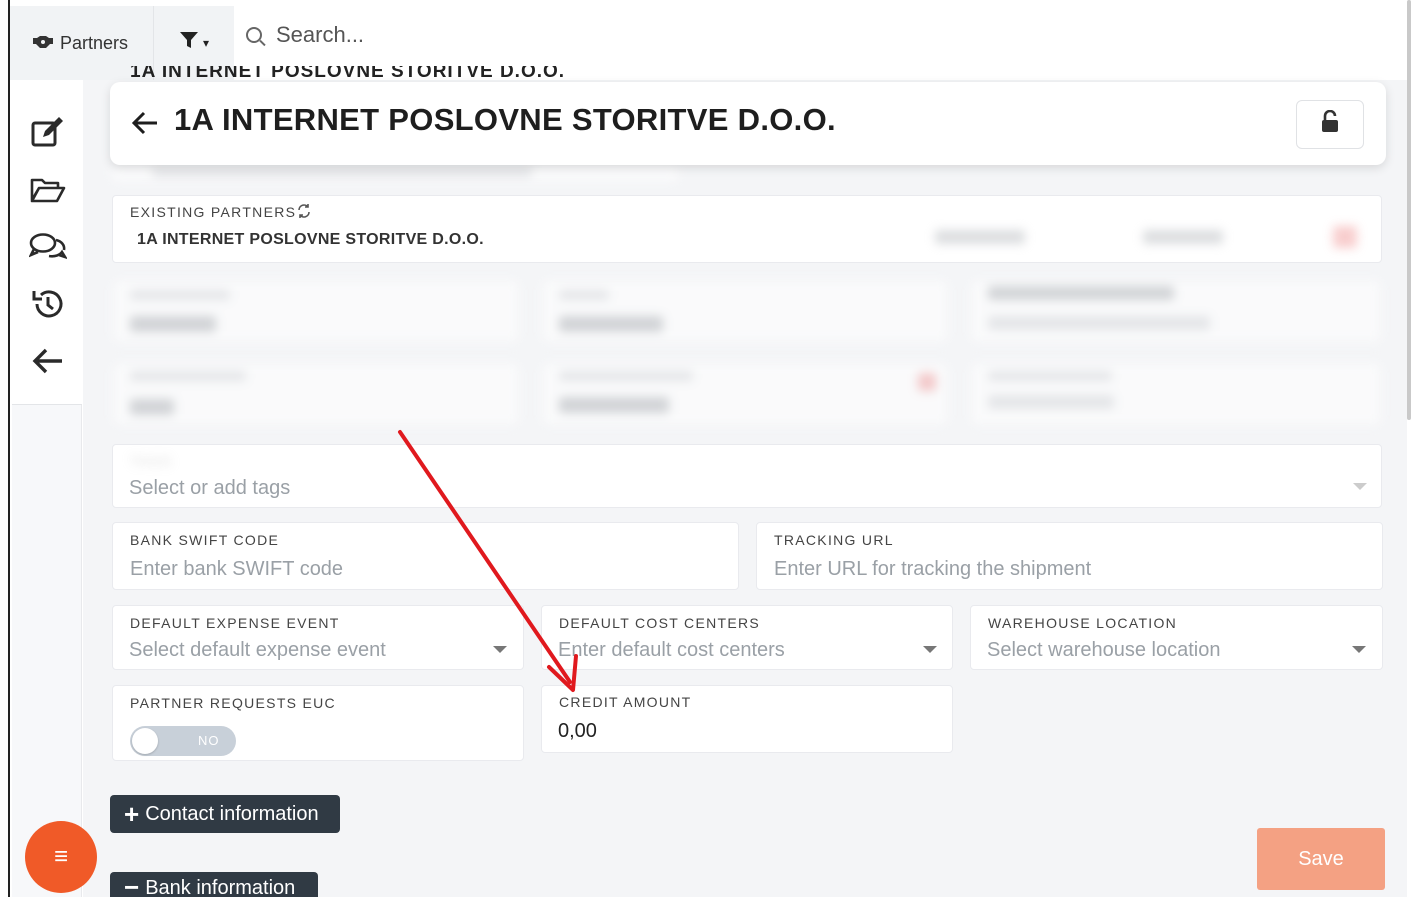 Image resolution: width=1413 pixels, height=897 pixels. What do you see at coordinates (257, 650) in the screenshot?
I see `default-expense-event-select: Select default expense event` at bounding box center [257, 650].